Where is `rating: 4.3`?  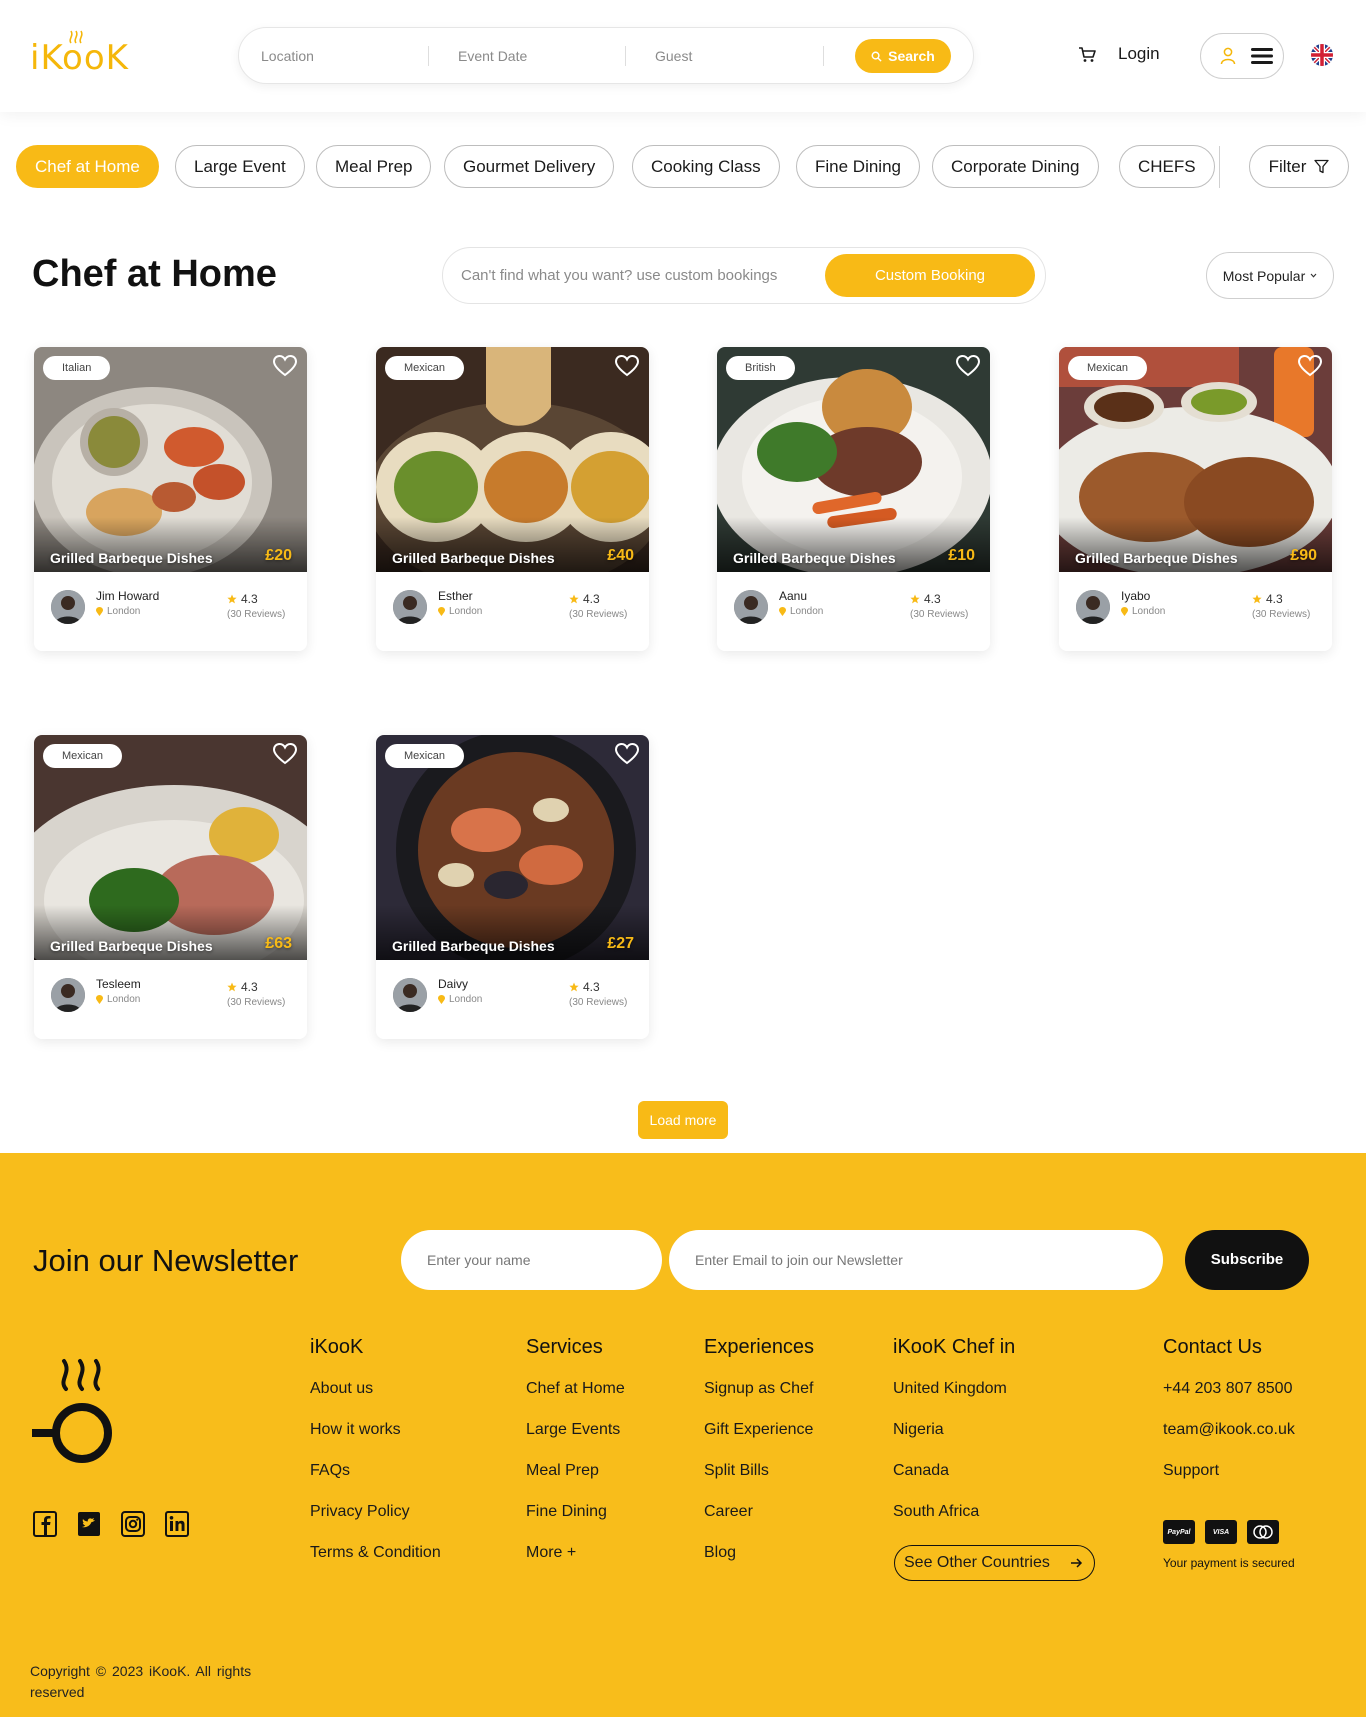
rating: 4.3 is located at coordinates (242, 987).